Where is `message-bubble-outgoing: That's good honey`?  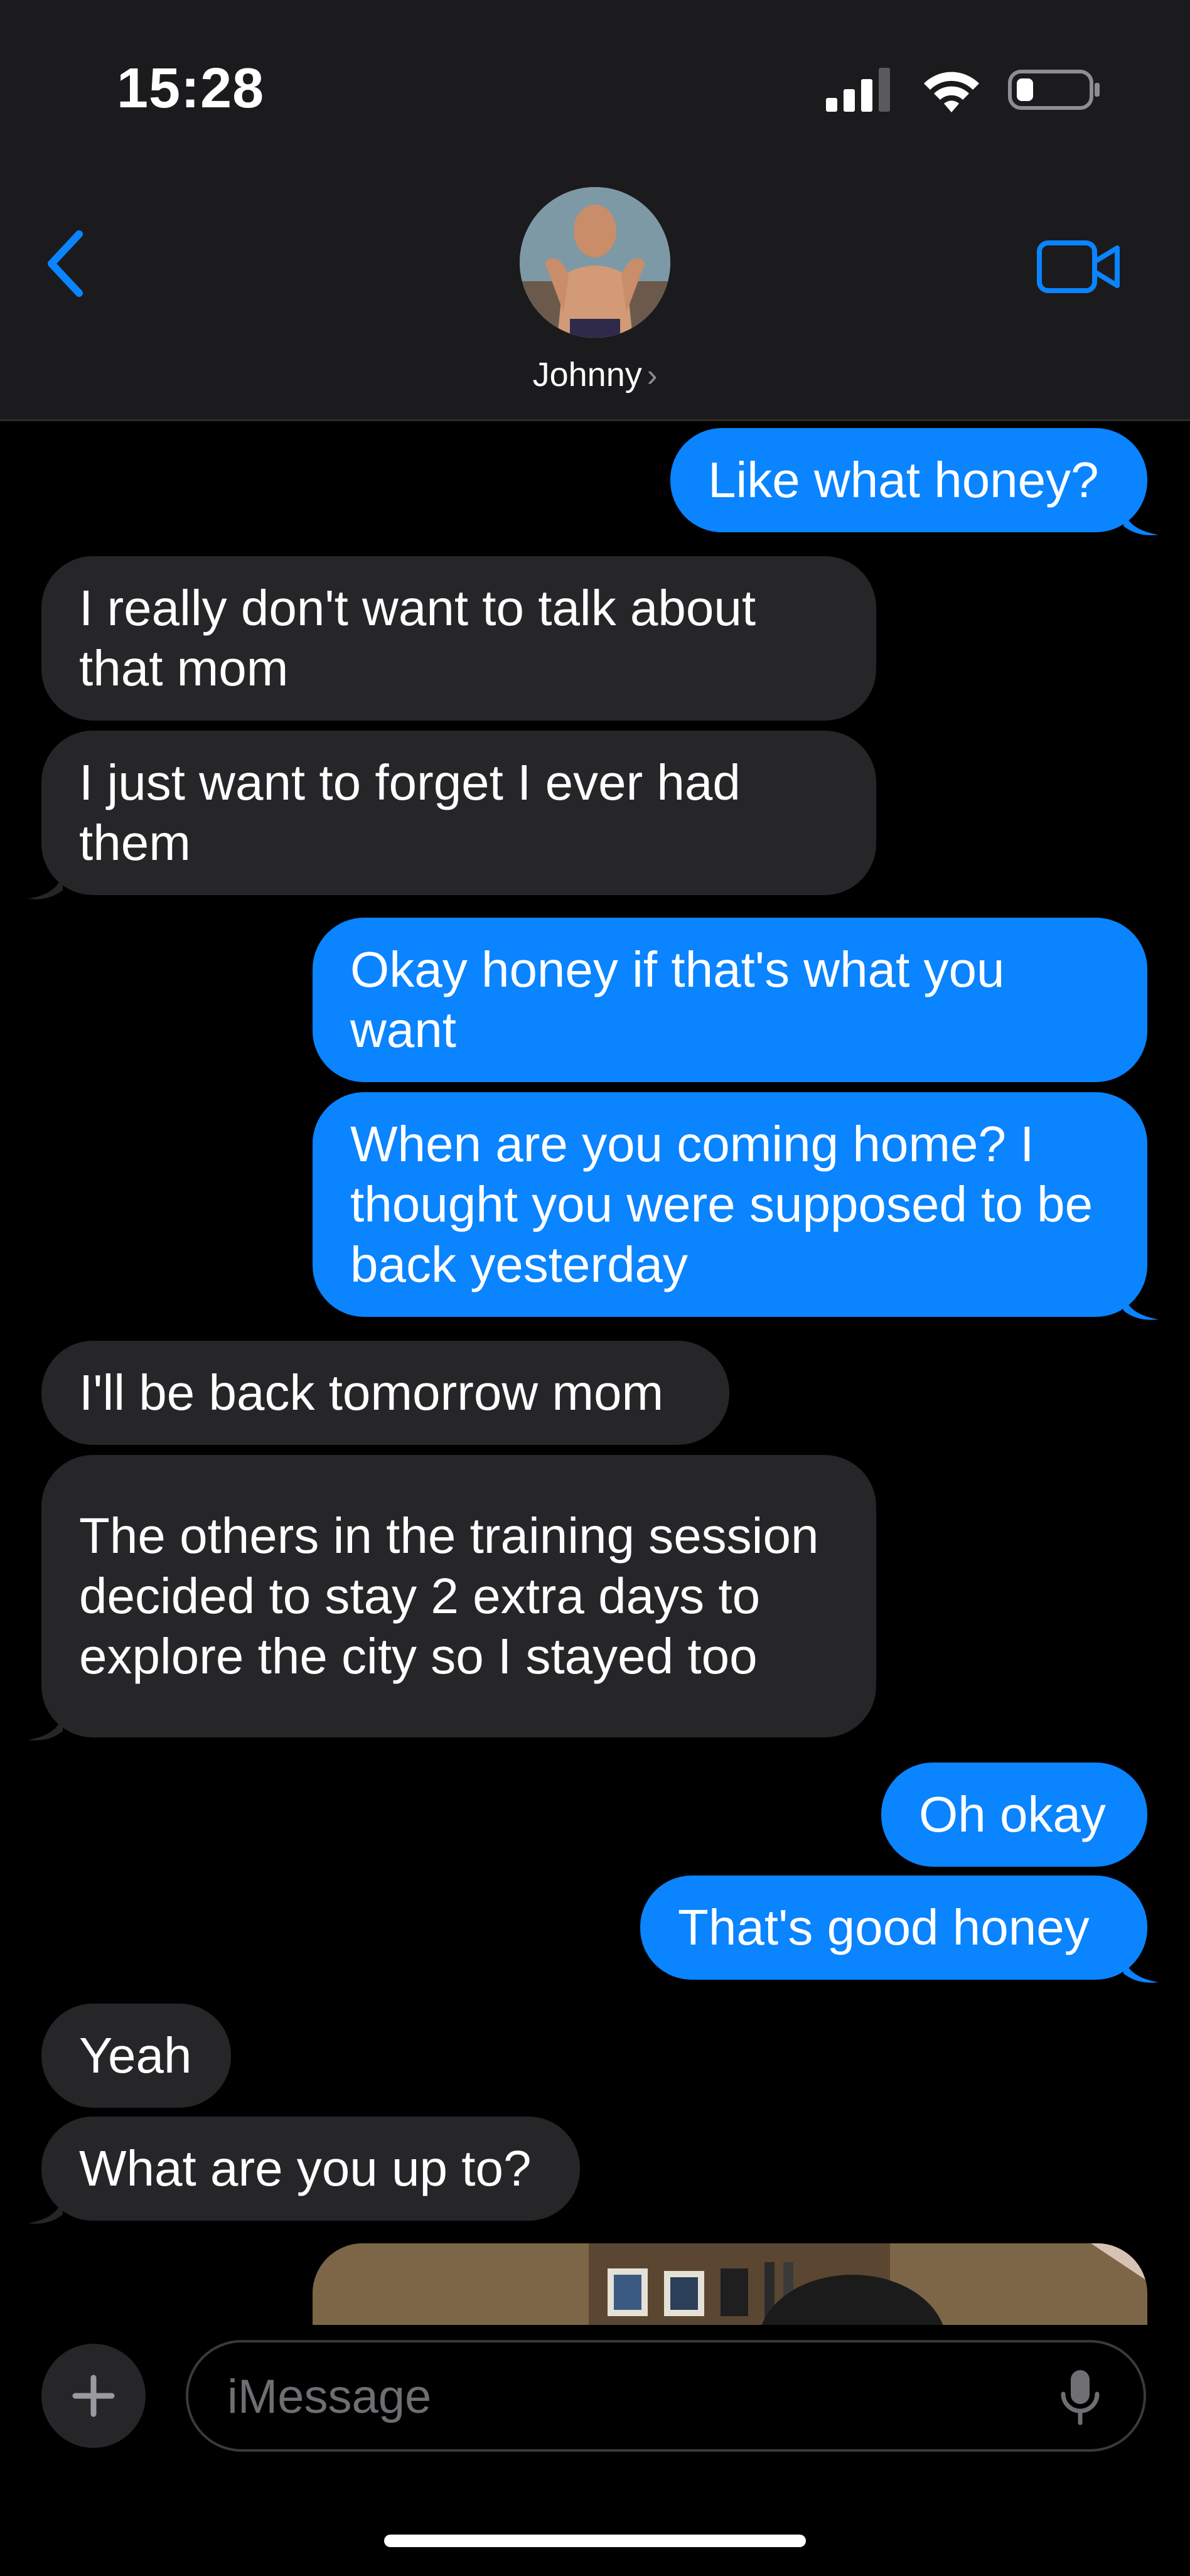
message-bubble-outgoing: That's good honey is located at coordinates (894, 1928).